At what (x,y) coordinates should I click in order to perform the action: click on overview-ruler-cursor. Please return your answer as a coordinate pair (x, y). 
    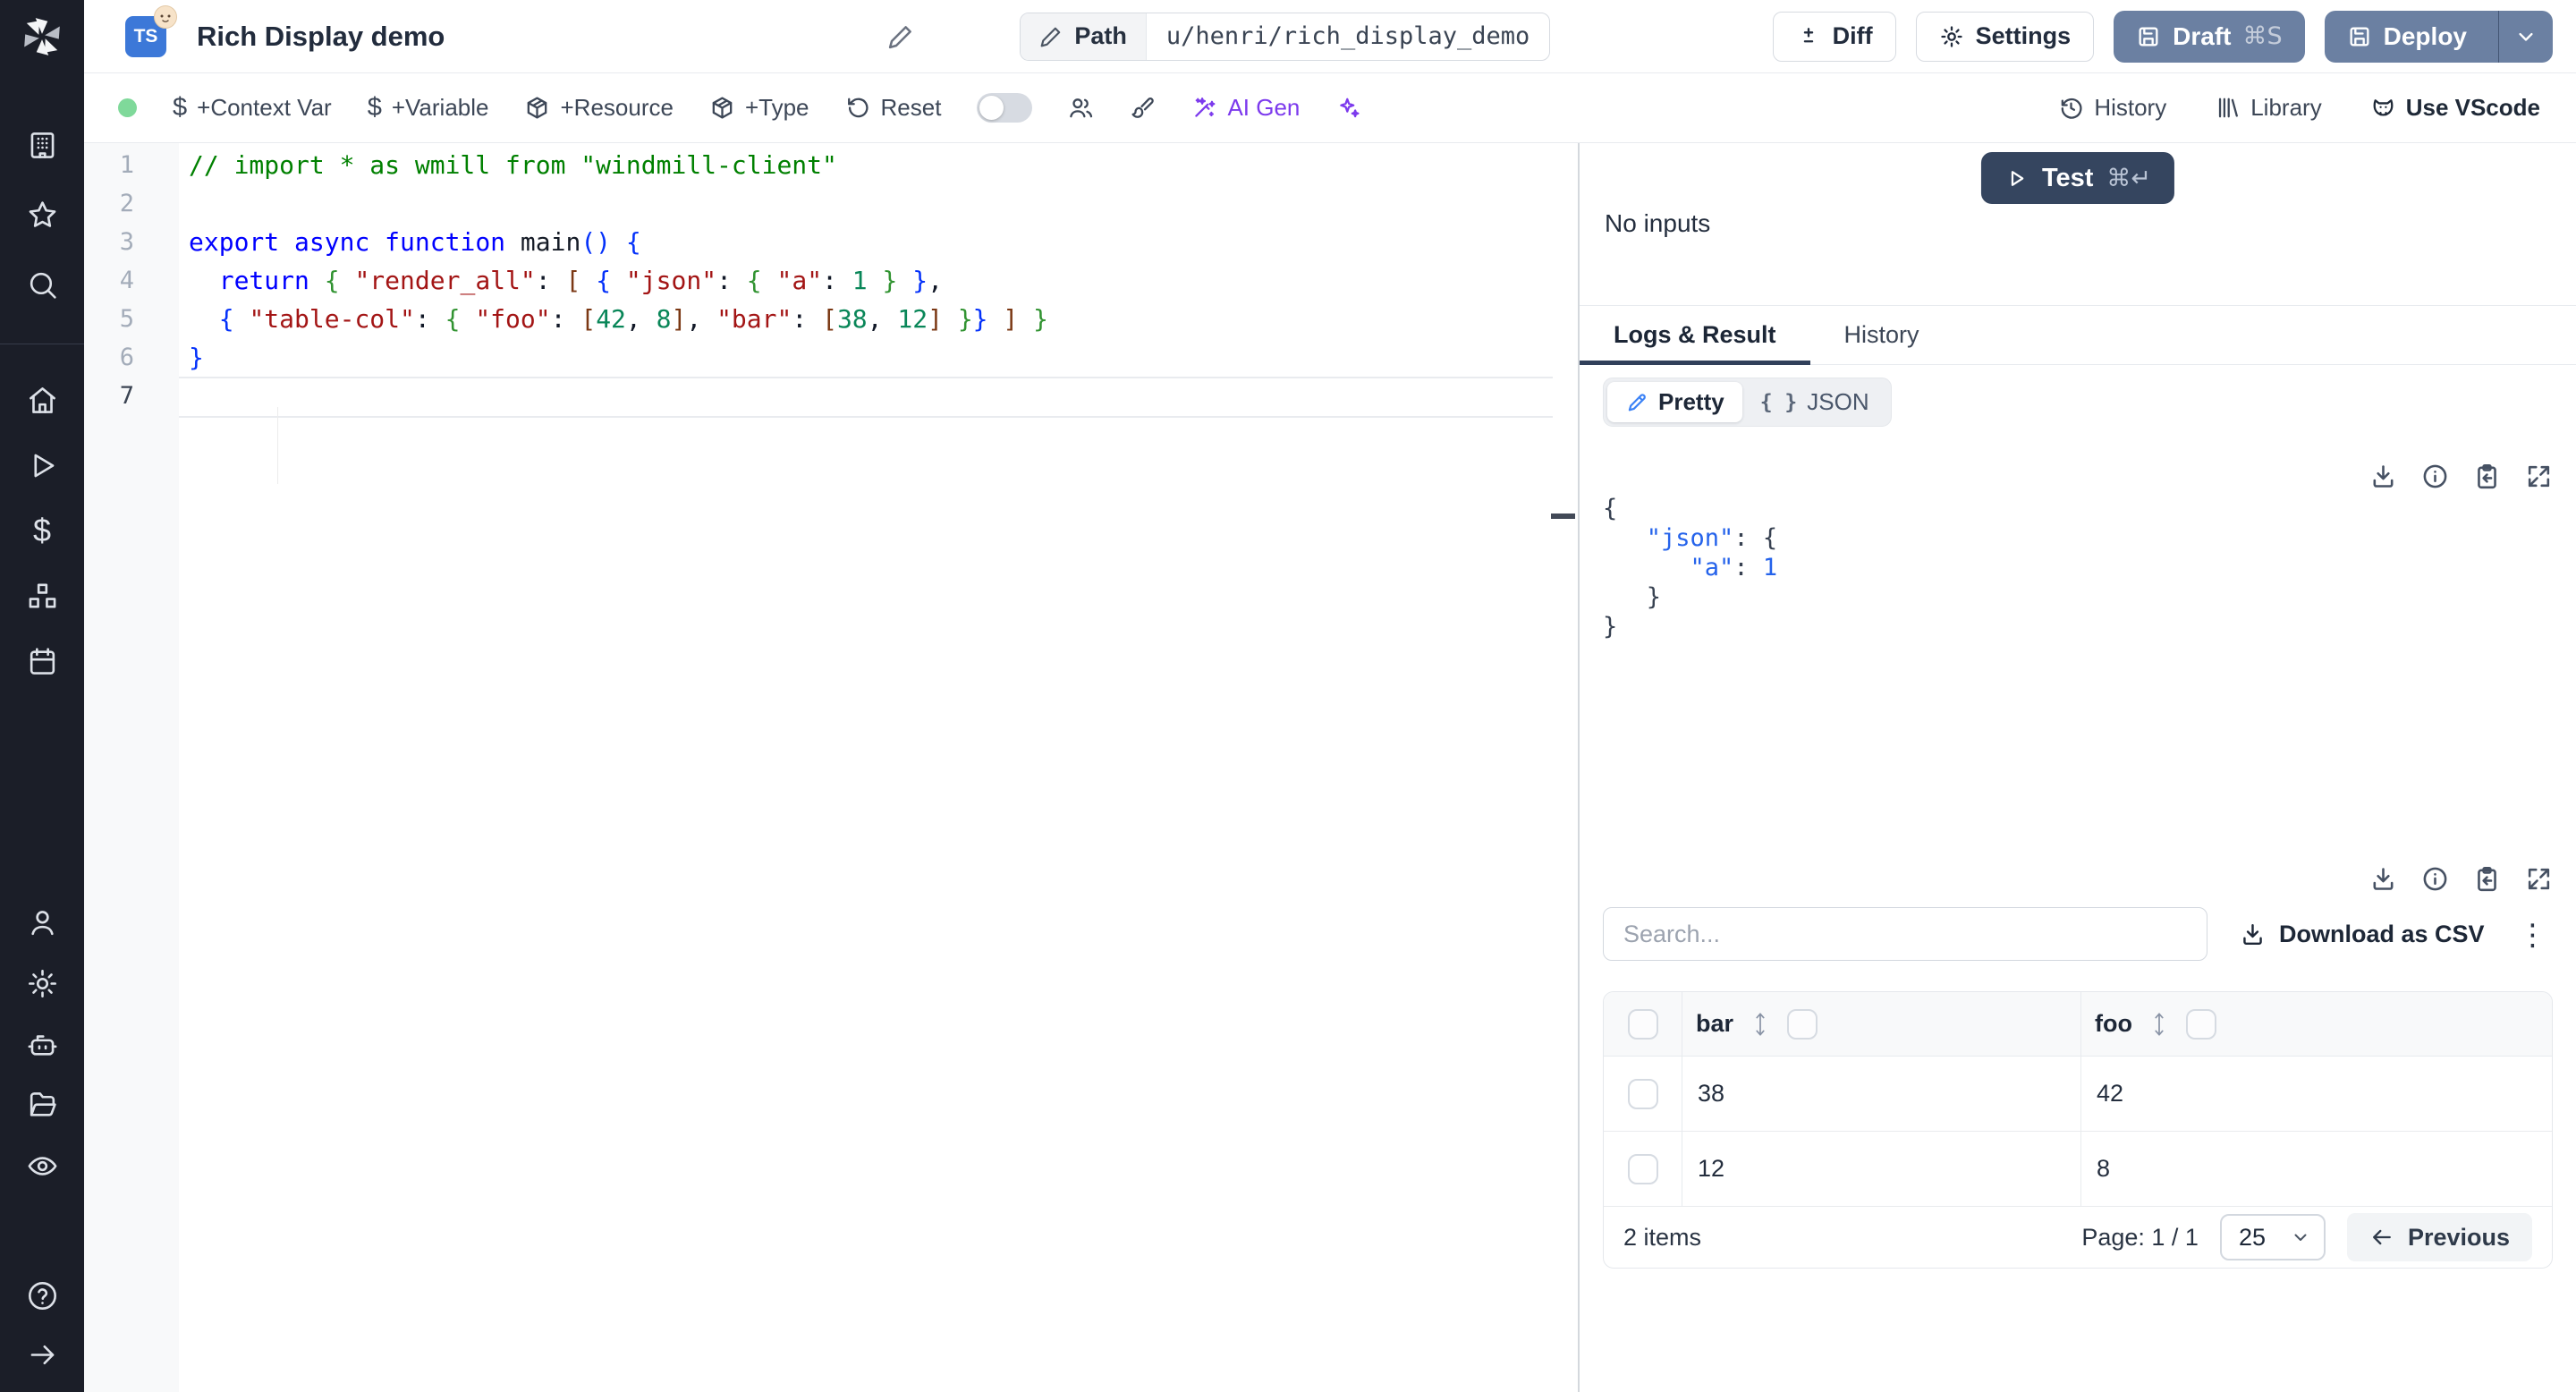
    Looking at the image, I should click on (1563, 516).